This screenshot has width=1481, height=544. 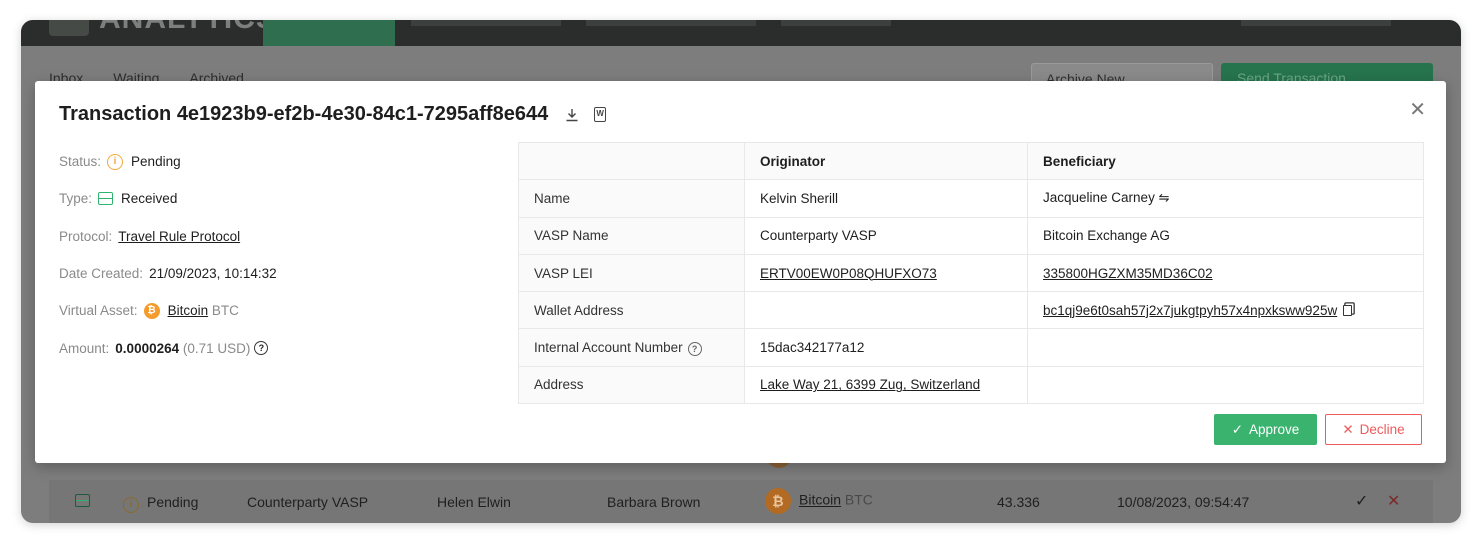 What do you see at coordinates (654, 502) in the screenshot?
I see `beneficiary-cell: Barbara Brown` at bounding box center [654, 502].